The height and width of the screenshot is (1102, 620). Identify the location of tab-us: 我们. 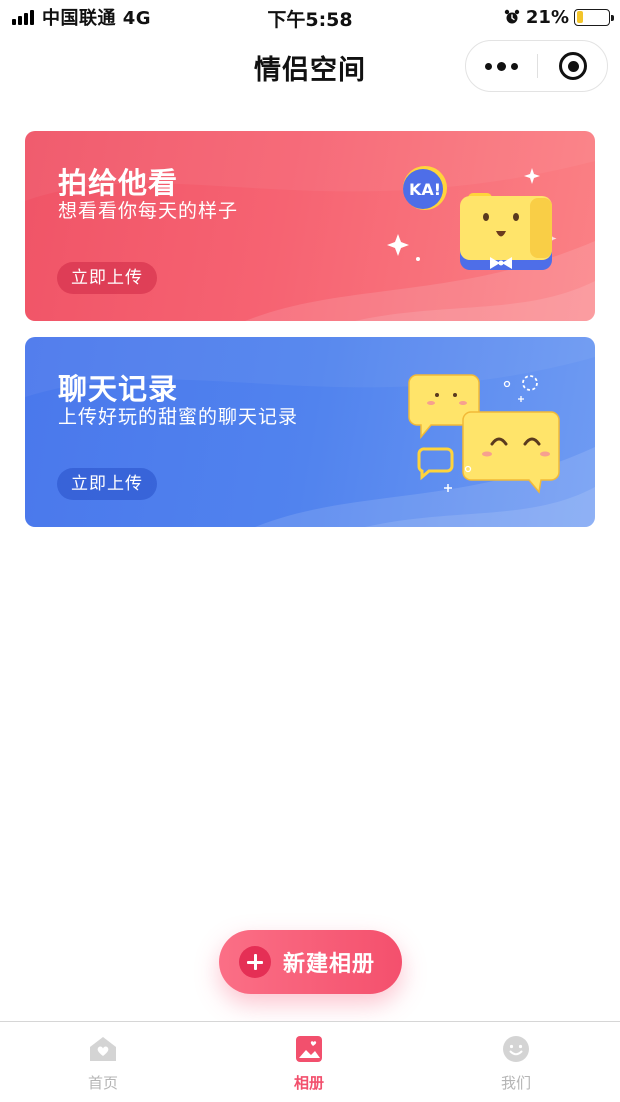
(516, 1062).